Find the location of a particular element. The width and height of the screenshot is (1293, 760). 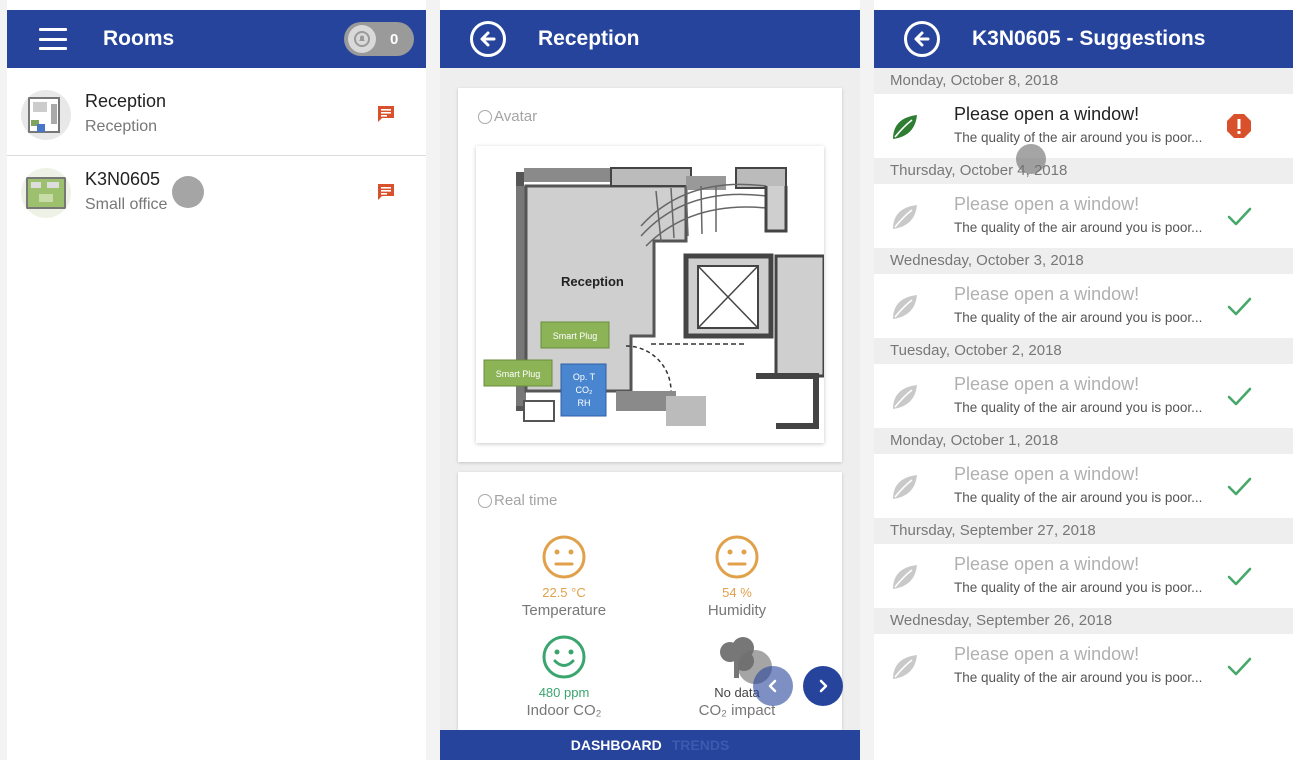

app-bar: Reception is located at coordinates (650, 39).